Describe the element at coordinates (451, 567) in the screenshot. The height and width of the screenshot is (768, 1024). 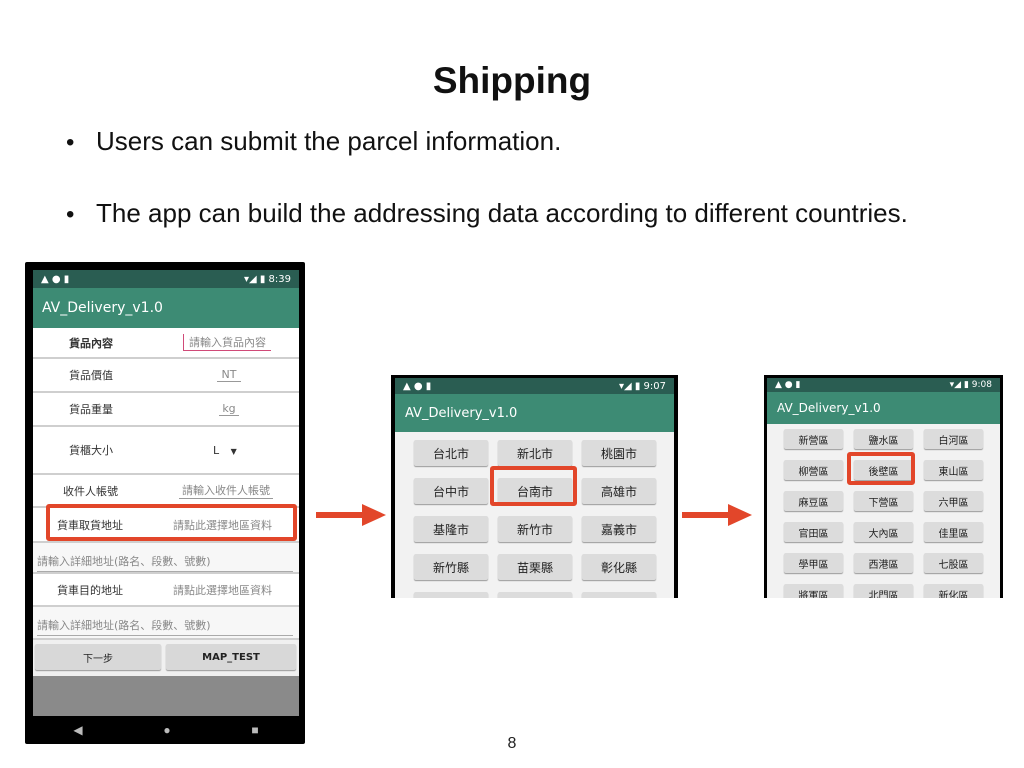
I see `city-button: 新竹縣` at that location.